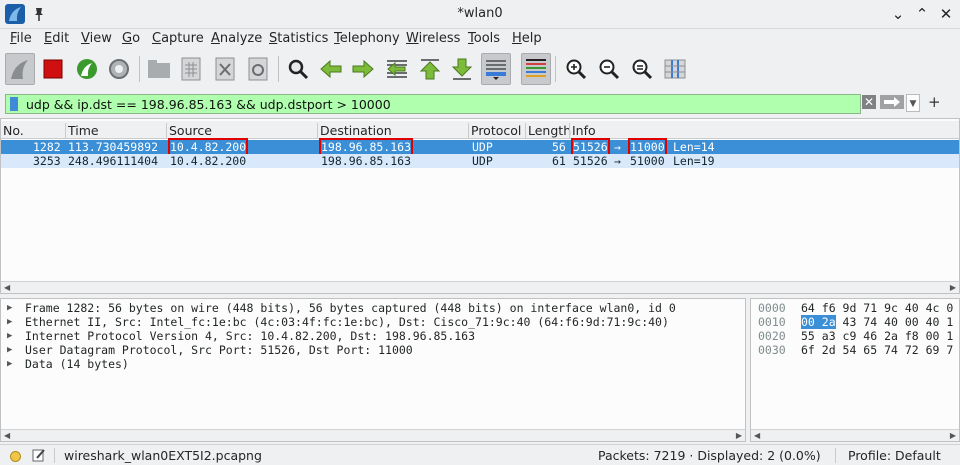 This screenshot has width=960, height=465. I want to click on last-packet-button, so click(462, 69).